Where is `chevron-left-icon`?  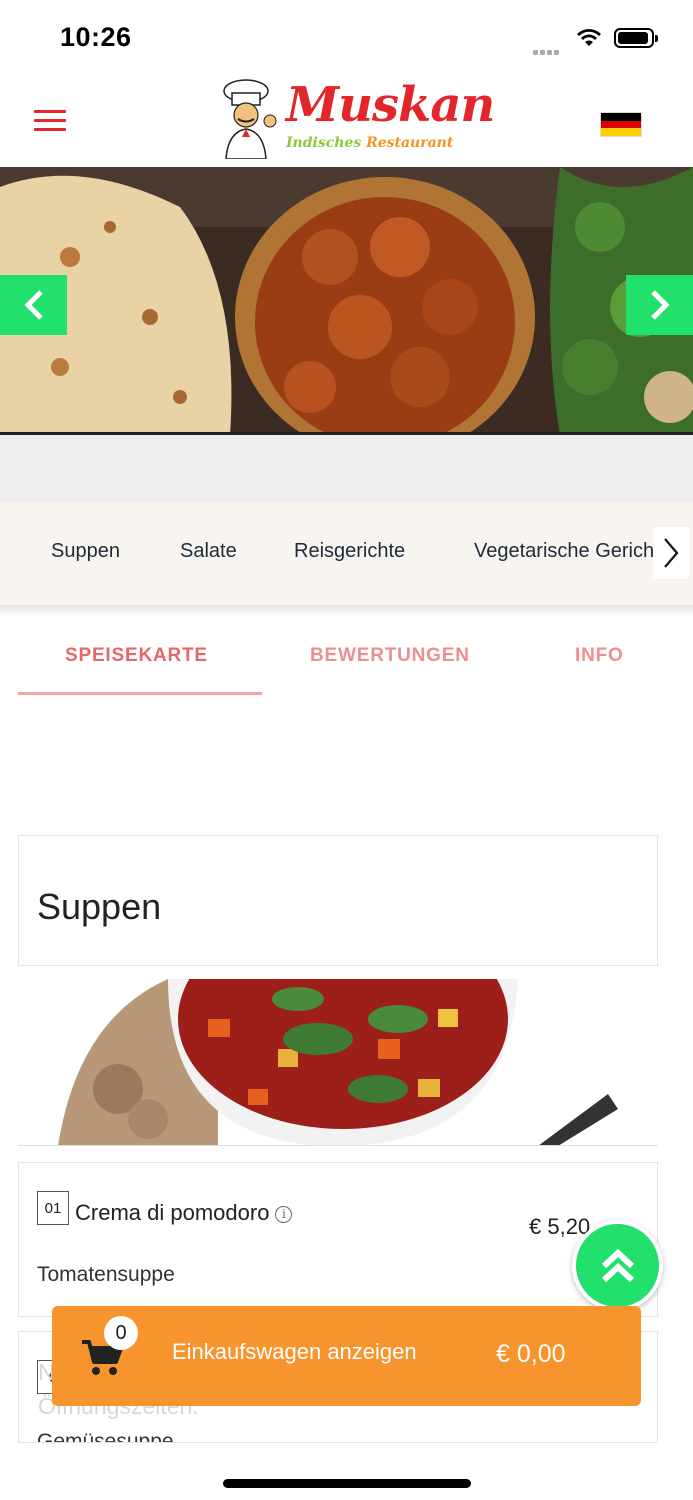 chevron-left-icon is located at coordinates (33, 305).